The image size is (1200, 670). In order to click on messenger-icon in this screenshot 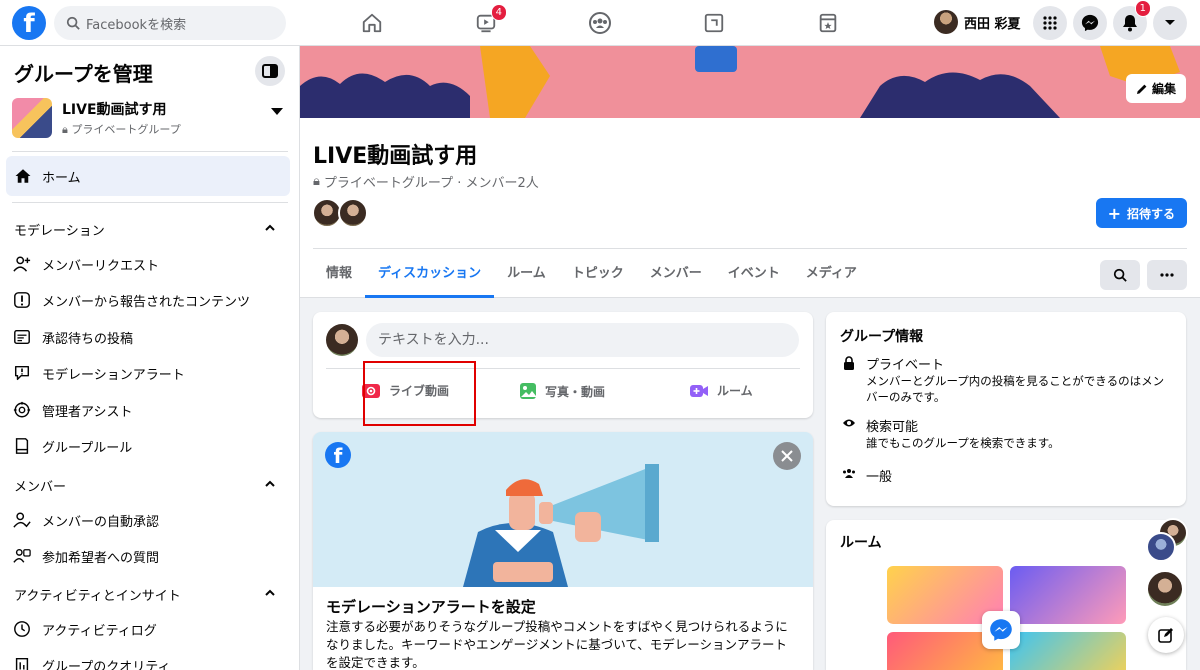, I will do `click(1090, 23)`.